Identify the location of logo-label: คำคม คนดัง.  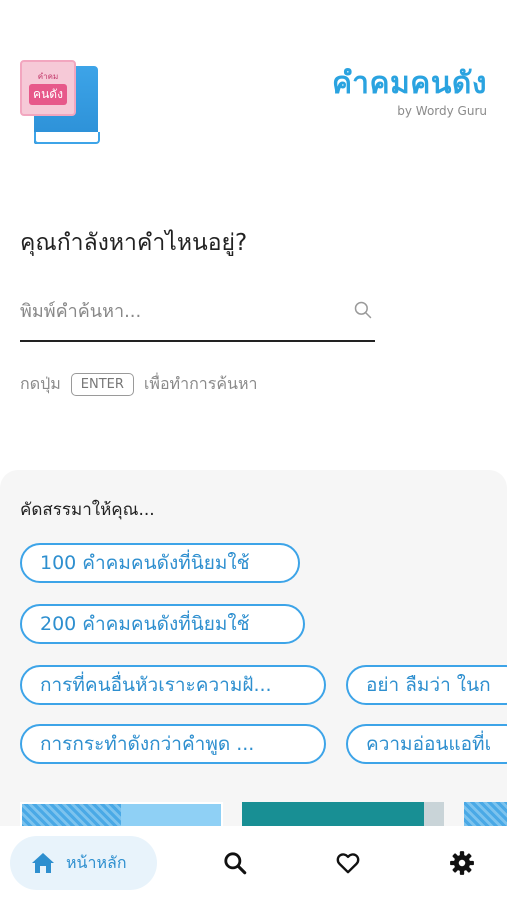
(48, 88).